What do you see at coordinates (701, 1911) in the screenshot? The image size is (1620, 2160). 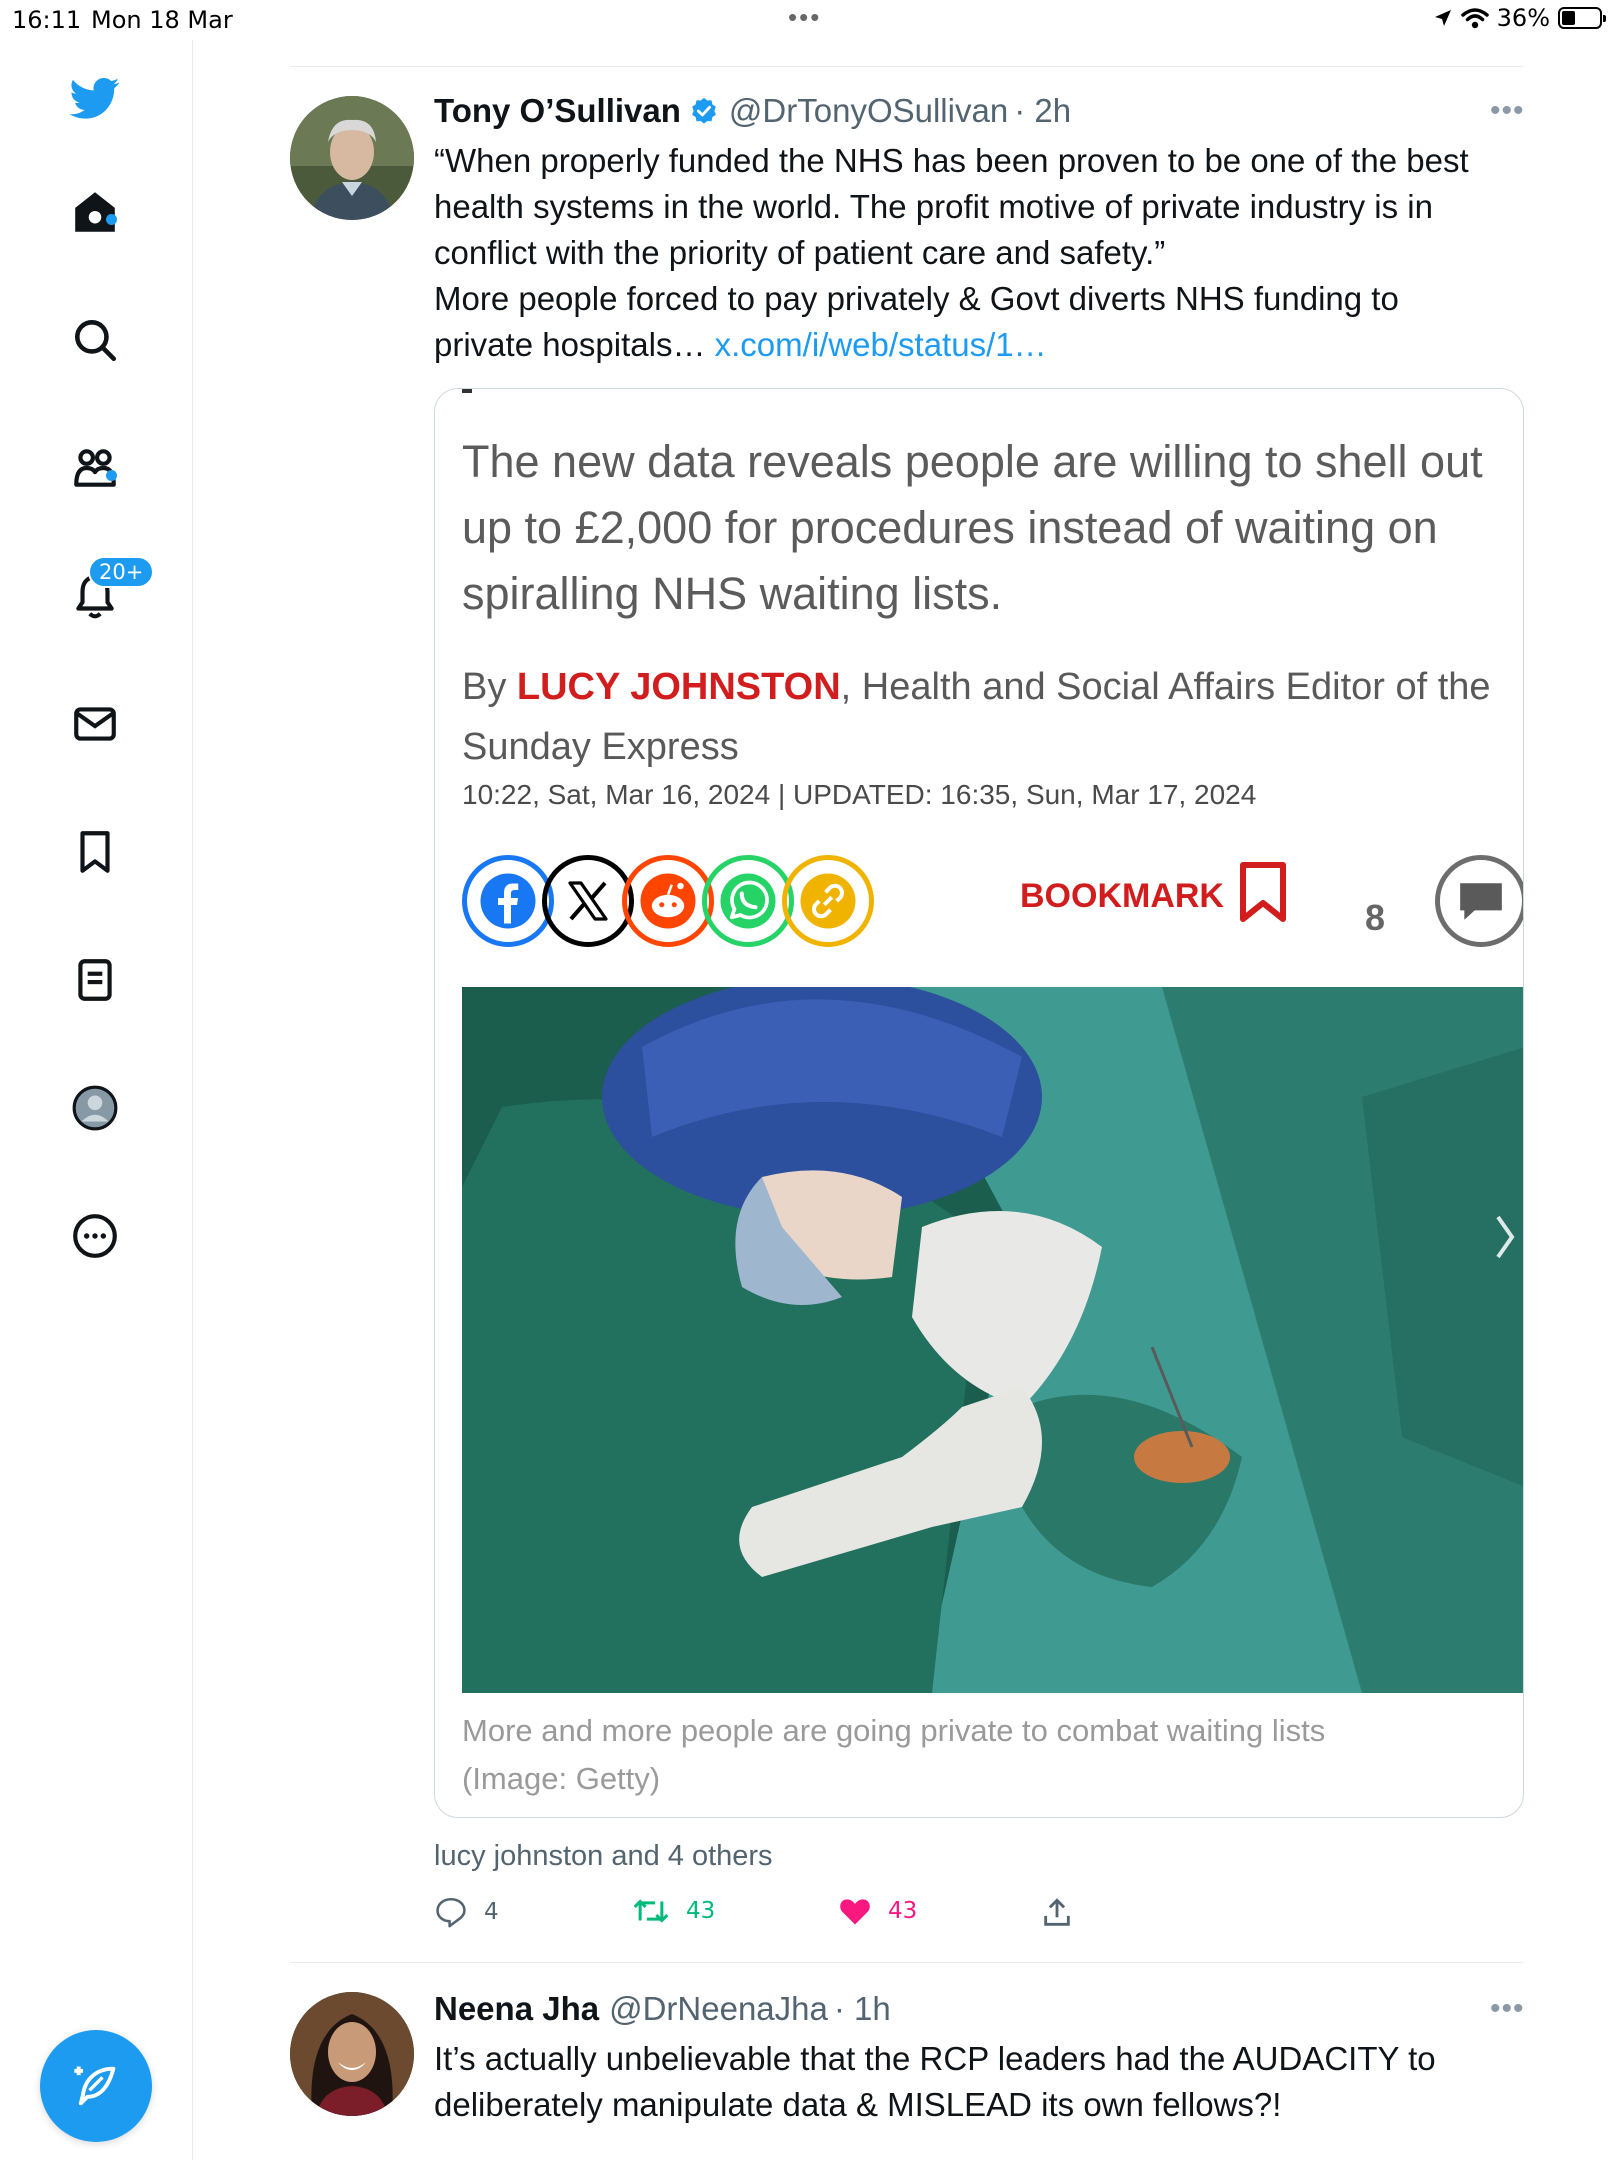 I see `retweet-count: 43` at bounding box center [701, 1911].